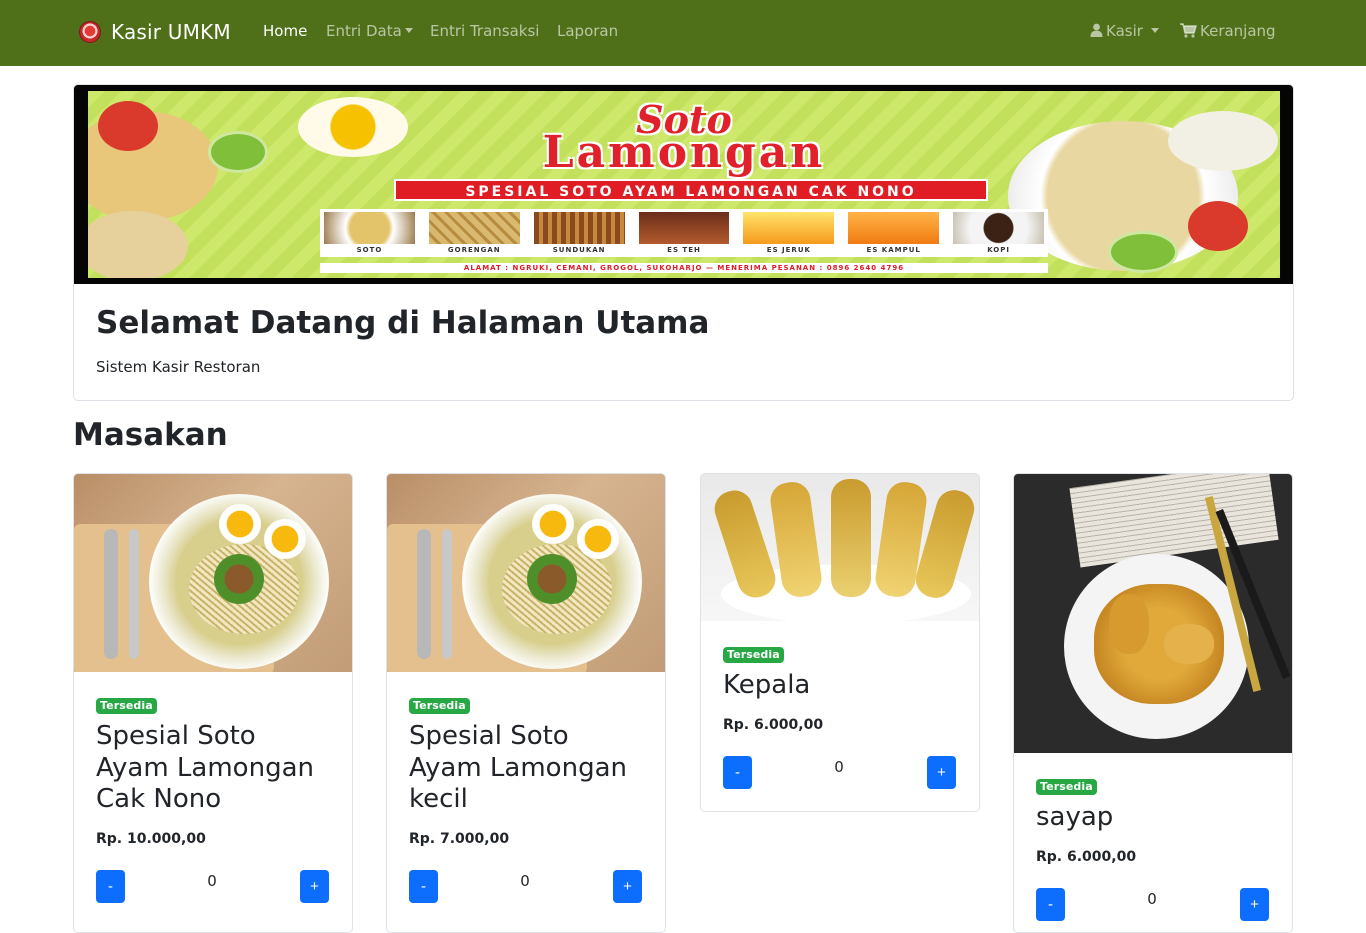  Describe the element at coordinates (403, 323) in the screenshot. I see `page-title: Selamat Datang di Halaman Utama` at that location.